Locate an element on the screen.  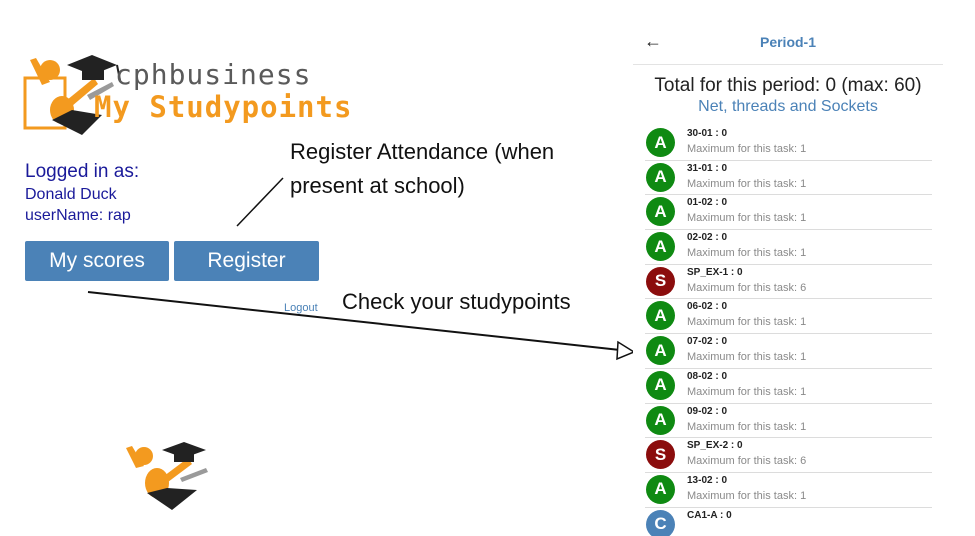
task-row: A 09-02 : 0 Maximum for this task: 1 is located at coordinates (788, 421).